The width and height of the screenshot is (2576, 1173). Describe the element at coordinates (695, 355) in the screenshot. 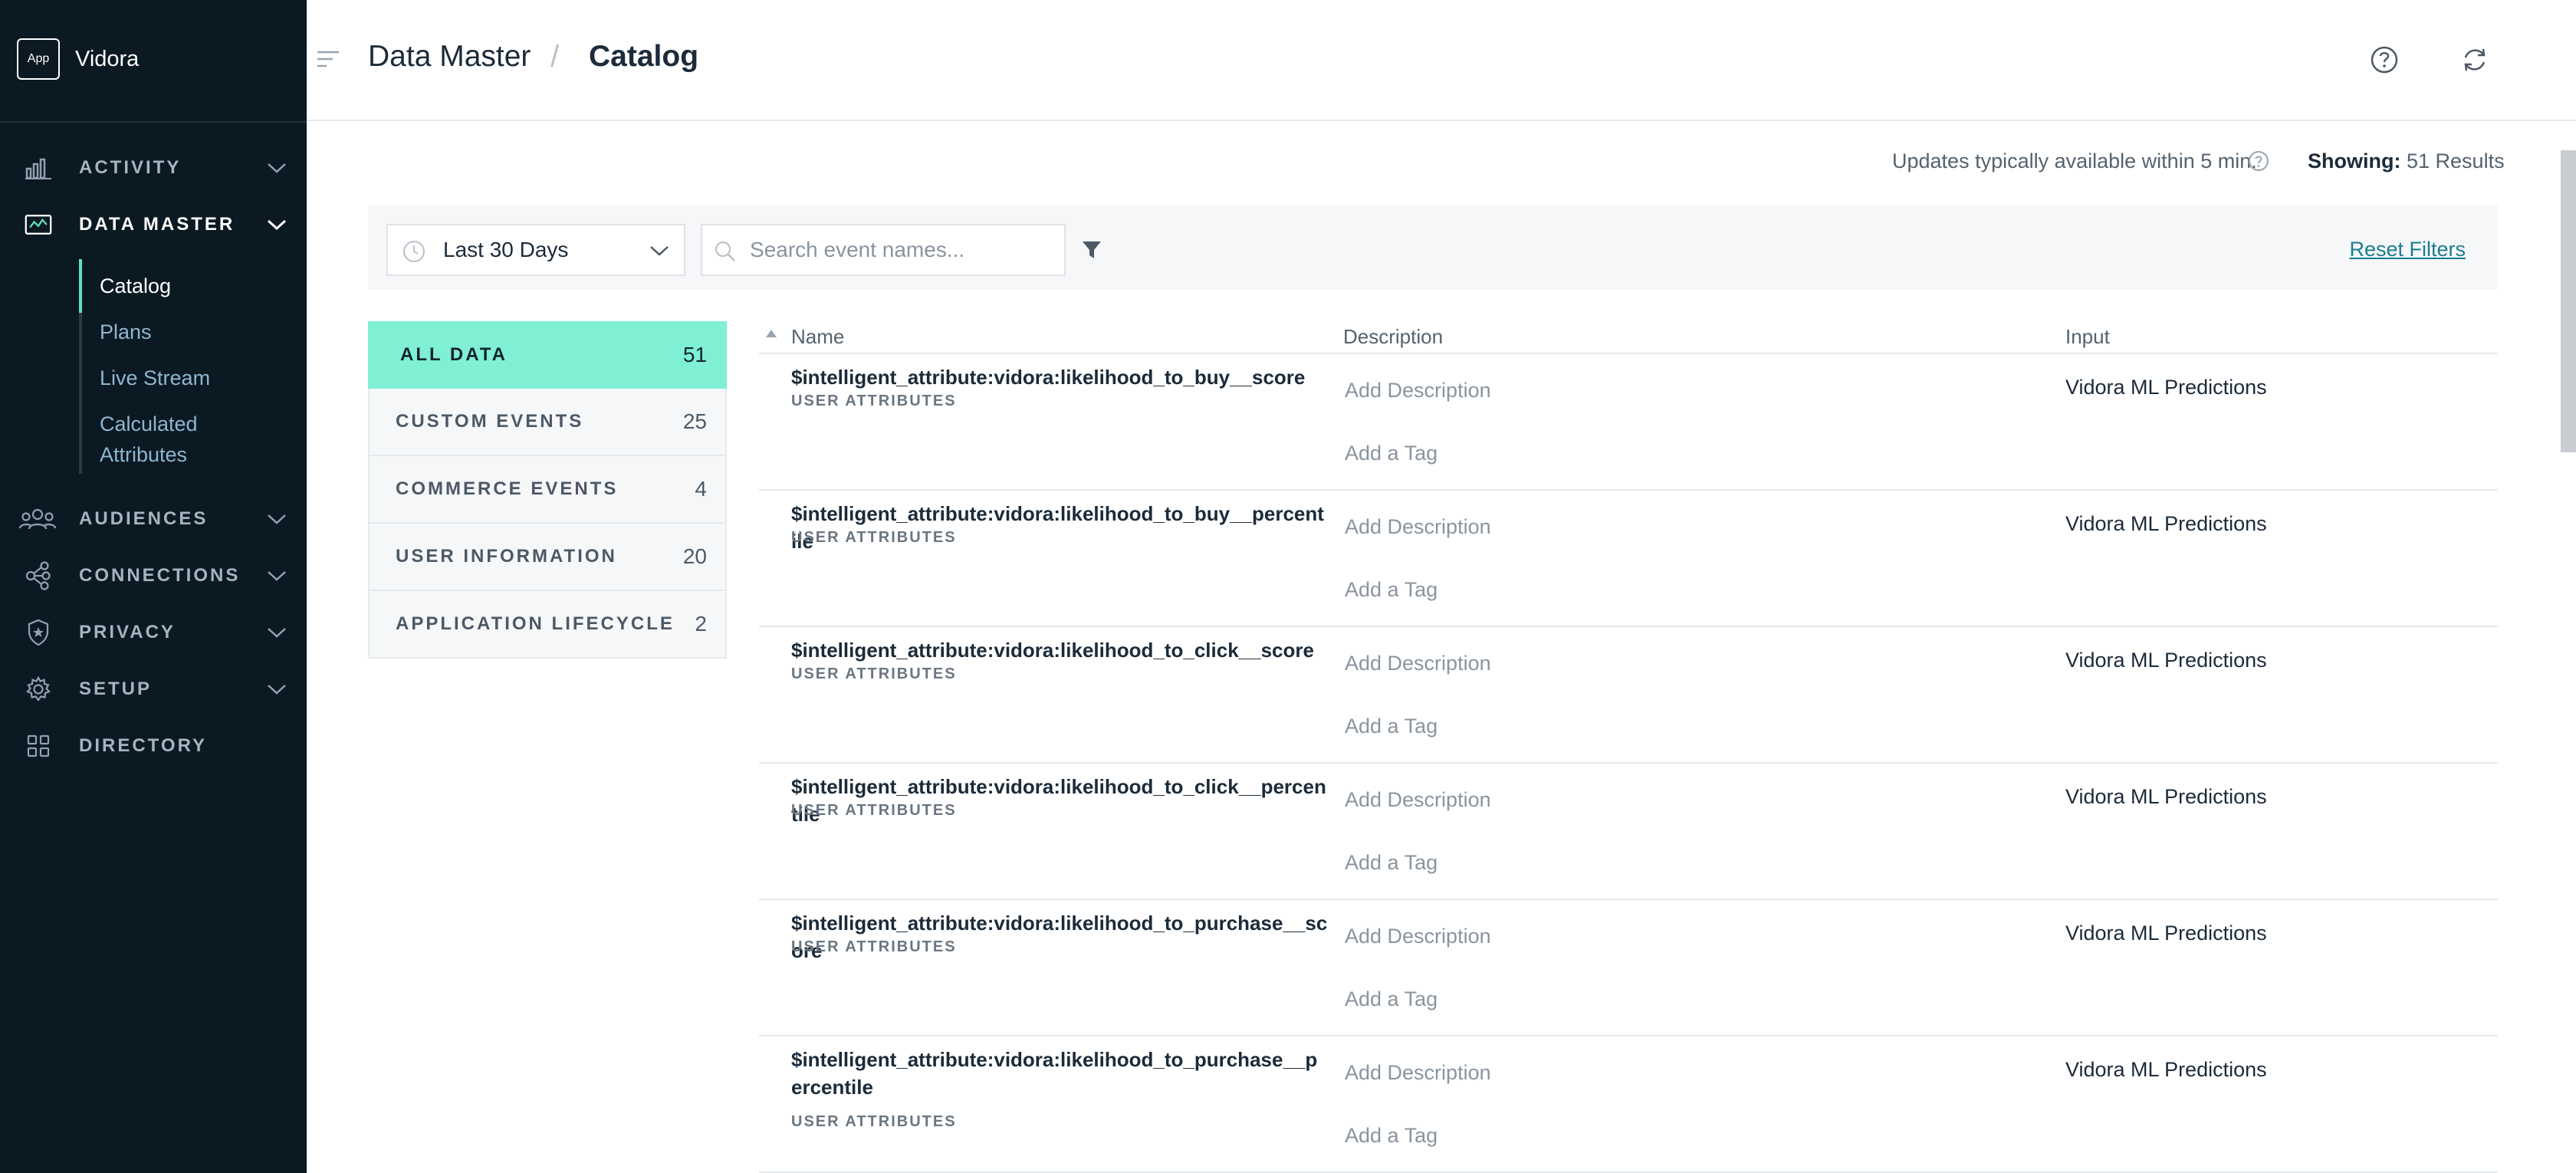

I see `category-count: 51` at that location.